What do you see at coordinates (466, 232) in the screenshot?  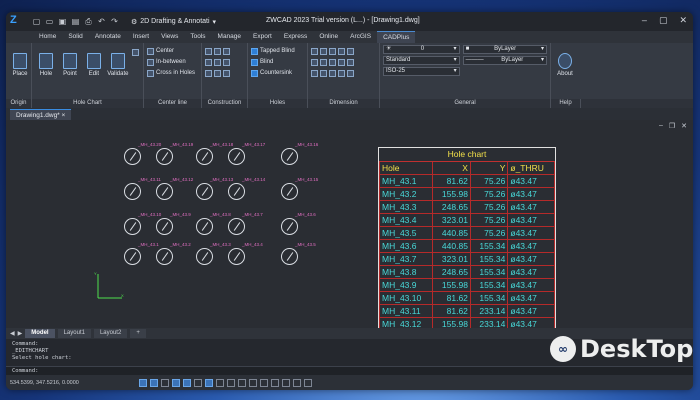 I see `table-row: MH_43.5 440.85 75.26 ø43.47` at bounding box center [466, 232].